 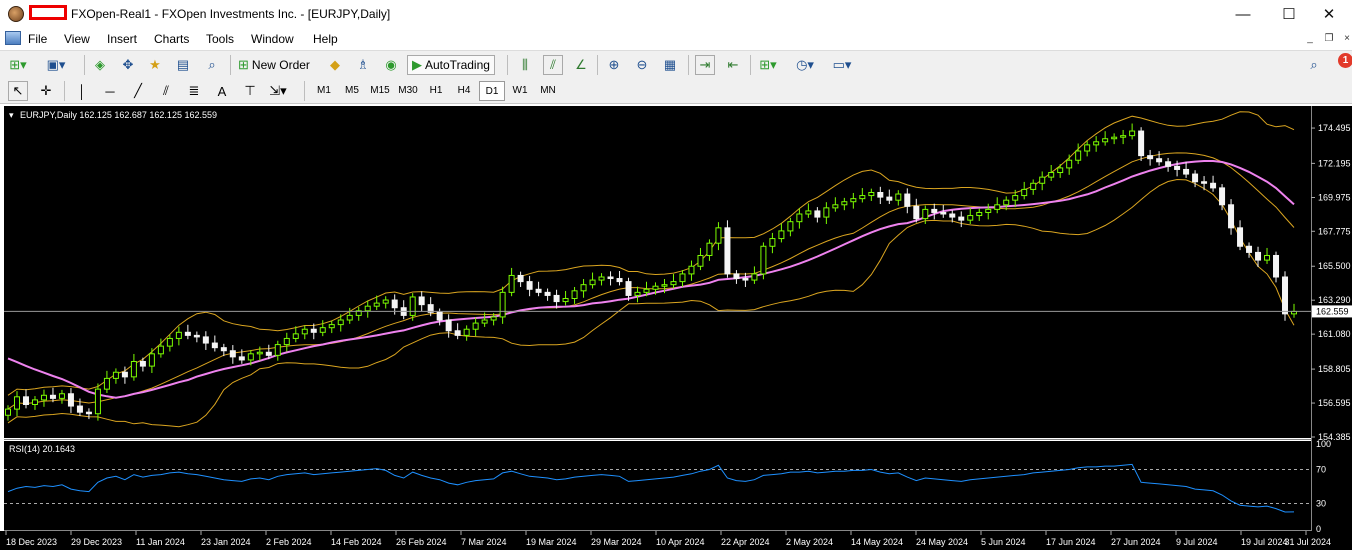 What do you see at coordinates (37, 39) in the screenshot?
I see `menu-file: File` at bounding box center [37, 39].